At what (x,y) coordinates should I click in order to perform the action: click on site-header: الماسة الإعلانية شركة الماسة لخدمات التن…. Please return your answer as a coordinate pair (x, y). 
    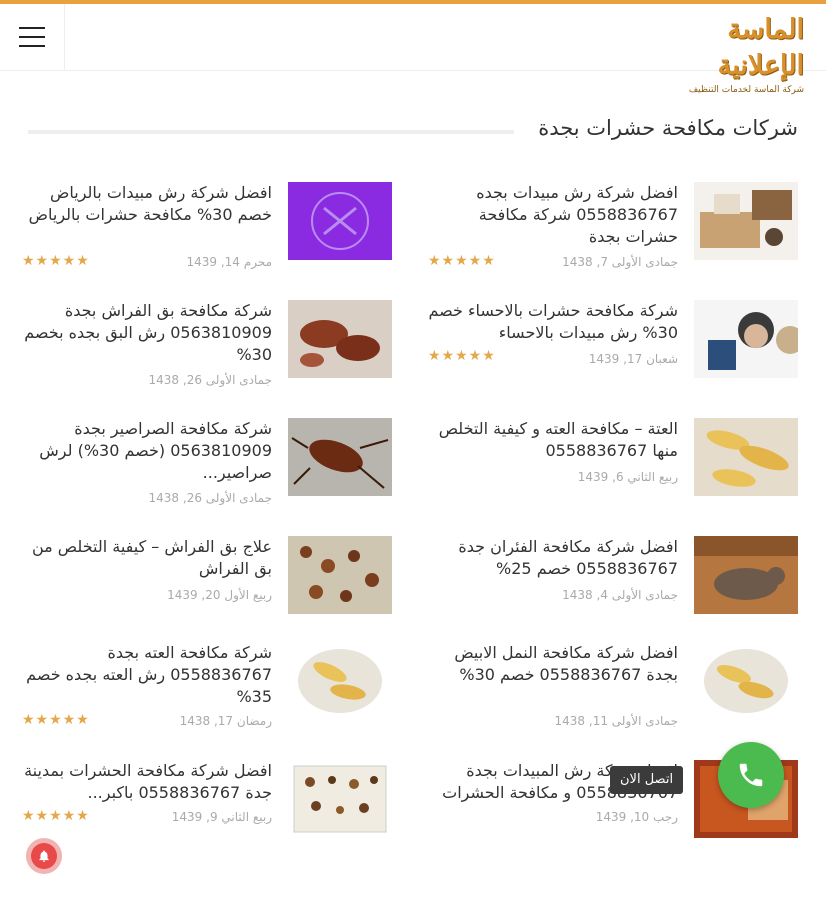
    Looking at the image, I should click on (413, 49).